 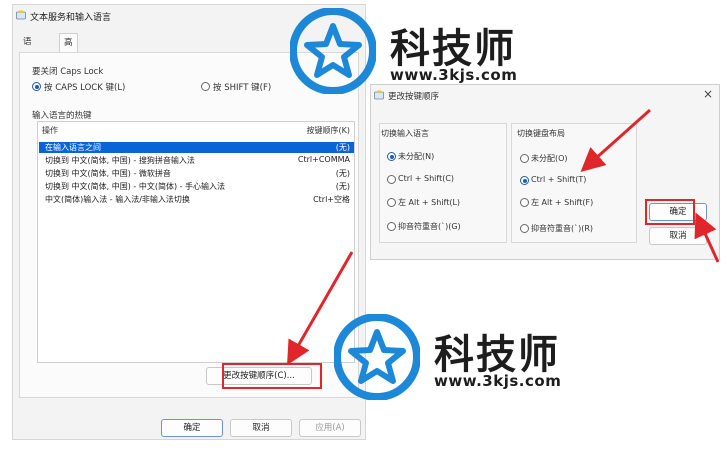 I want to click on hotkeys-group-label: 输入语言的热键, so click(x=62, y=116).